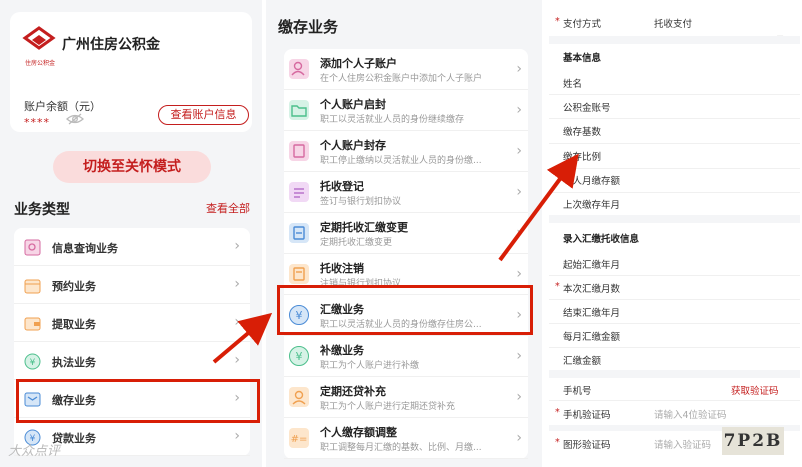  I want to click on repay-icon, so click(299, 397).